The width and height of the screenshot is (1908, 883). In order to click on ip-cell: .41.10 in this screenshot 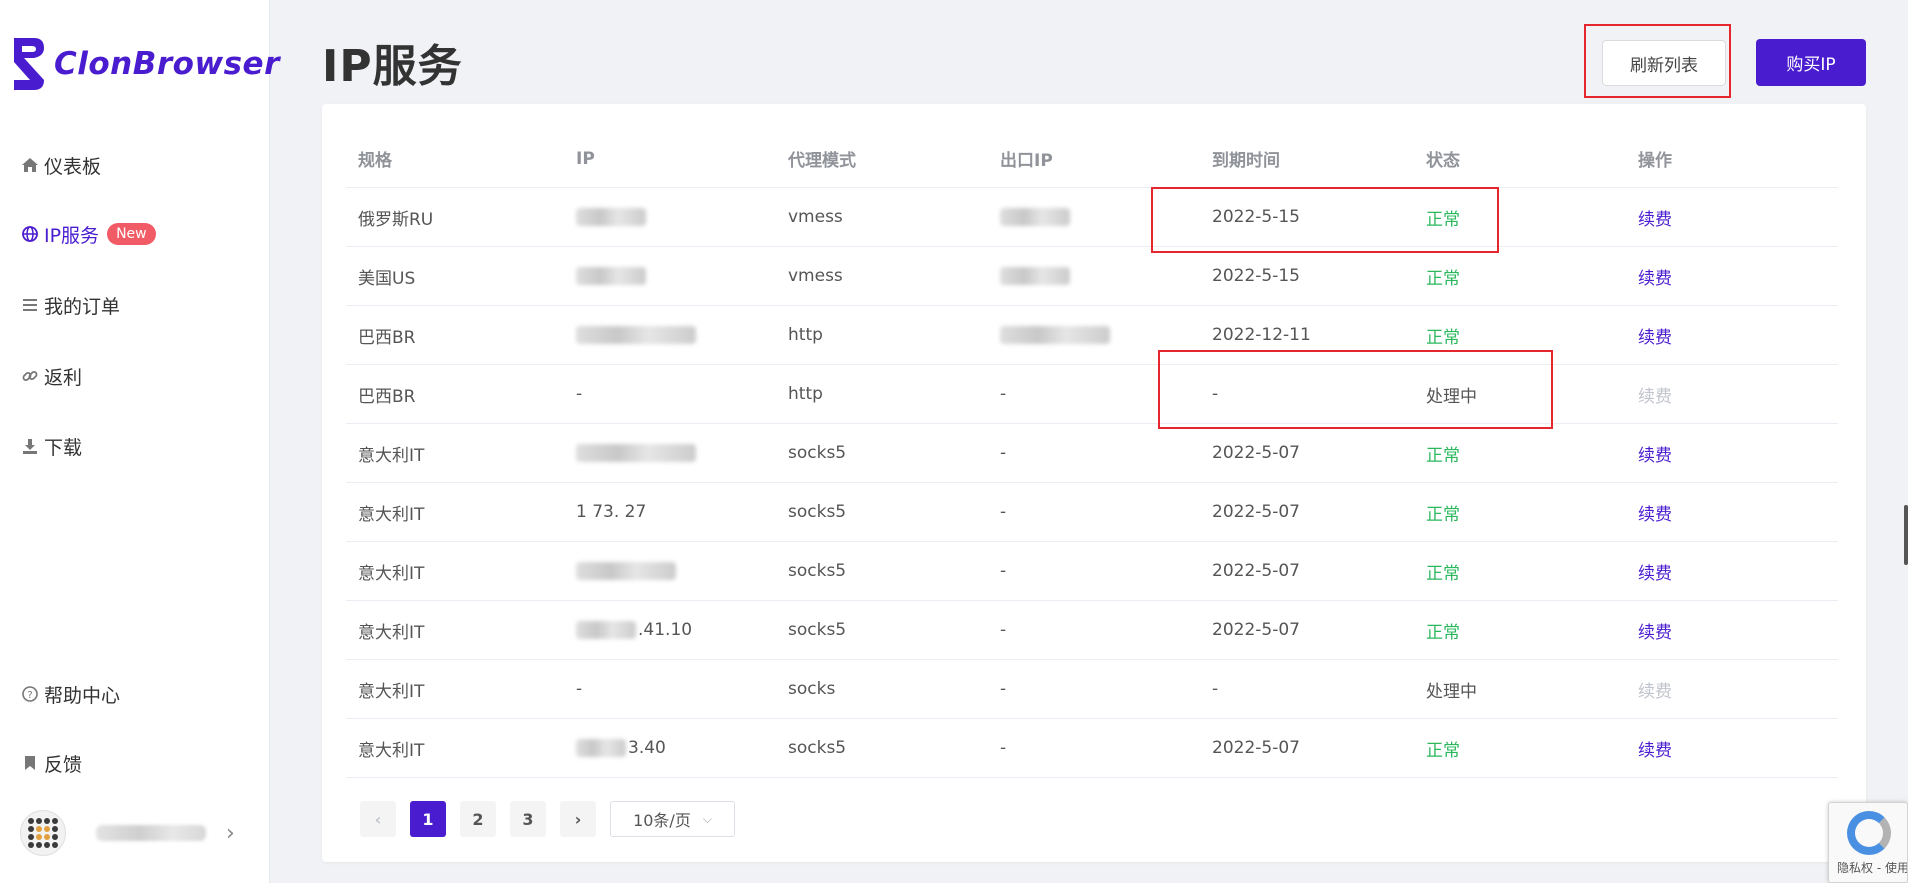, I will do `click(670, 630)`.